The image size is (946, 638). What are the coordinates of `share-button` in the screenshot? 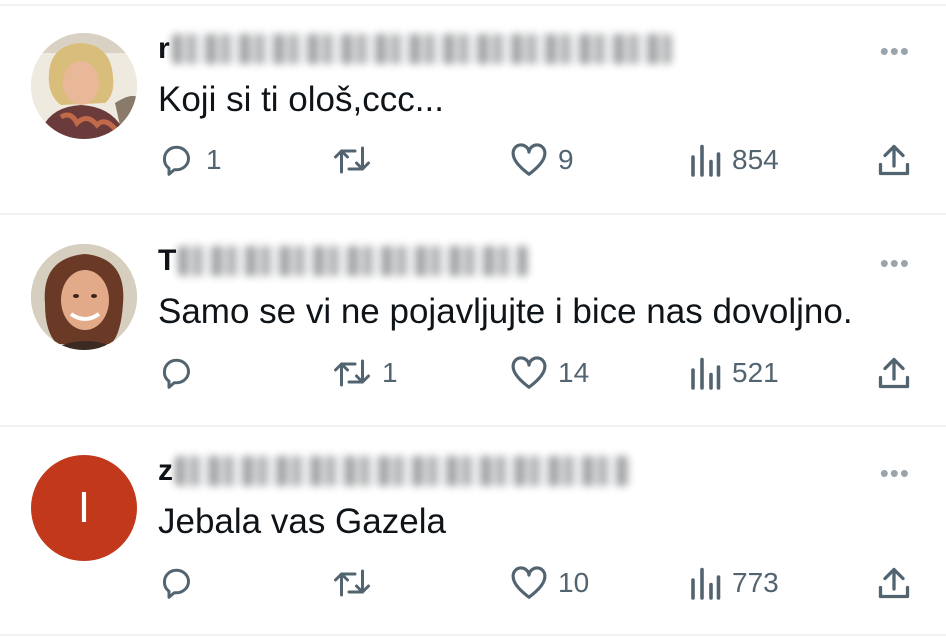 It's located at (894, 583).